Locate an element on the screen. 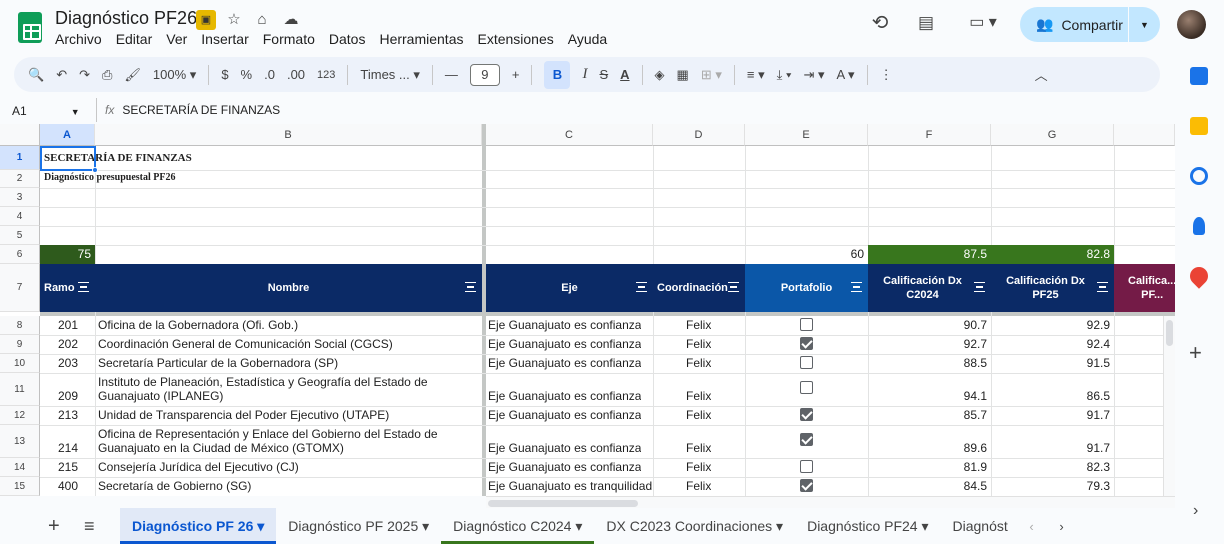 The width and height of the screenshot is (1224, 544). row-header-4: 4 is located at coordinates (20, 216).